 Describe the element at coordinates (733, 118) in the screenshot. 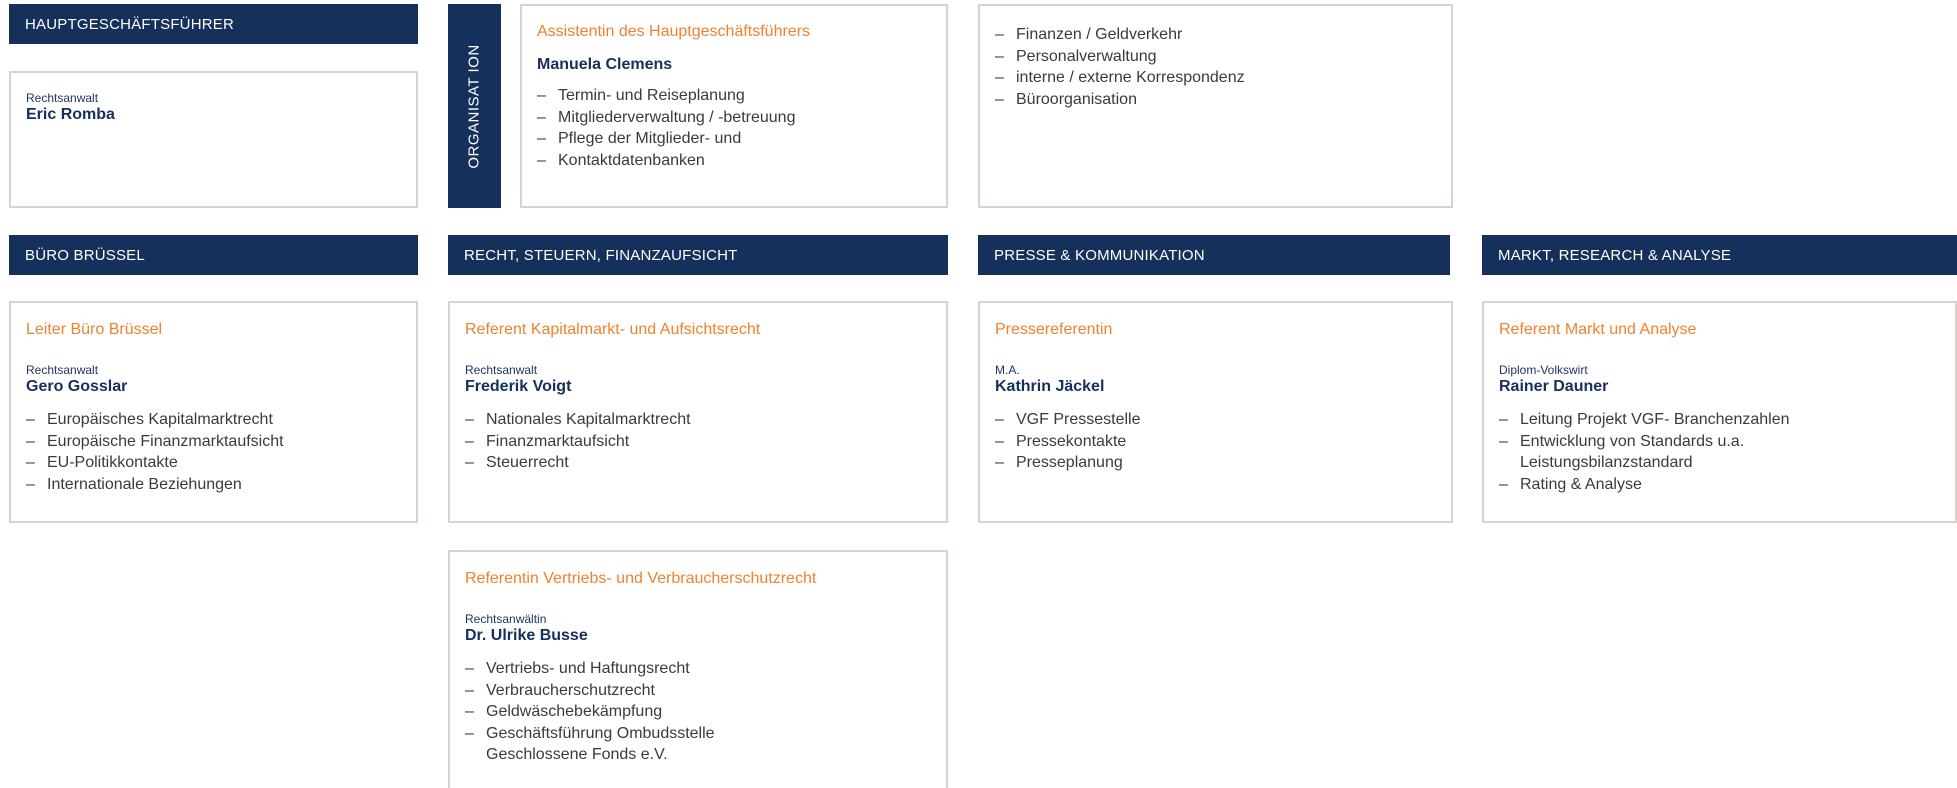

I see `list-item: Mitgliederverwaltung / -betreuung` at that location.